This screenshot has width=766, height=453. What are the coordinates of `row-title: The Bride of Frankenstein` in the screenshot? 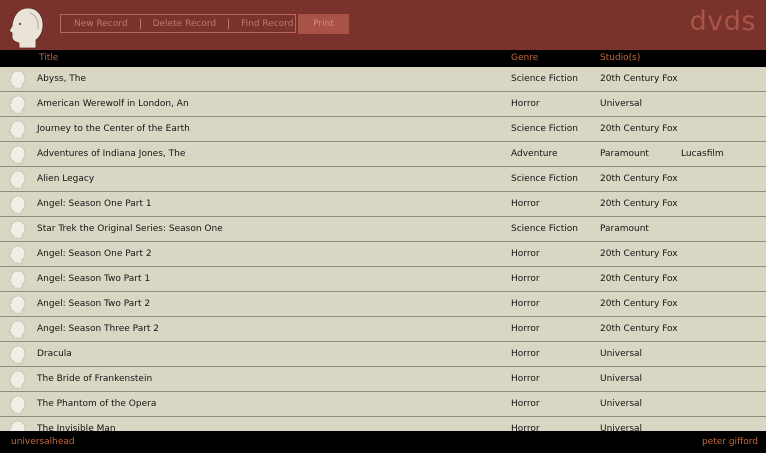 It's located at (95, 379).